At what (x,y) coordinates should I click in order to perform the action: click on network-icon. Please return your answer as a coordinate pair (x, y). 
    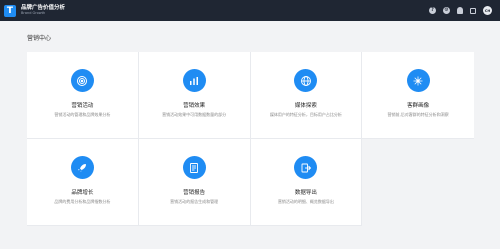
    Looking at the image, I should click on (418, 80).